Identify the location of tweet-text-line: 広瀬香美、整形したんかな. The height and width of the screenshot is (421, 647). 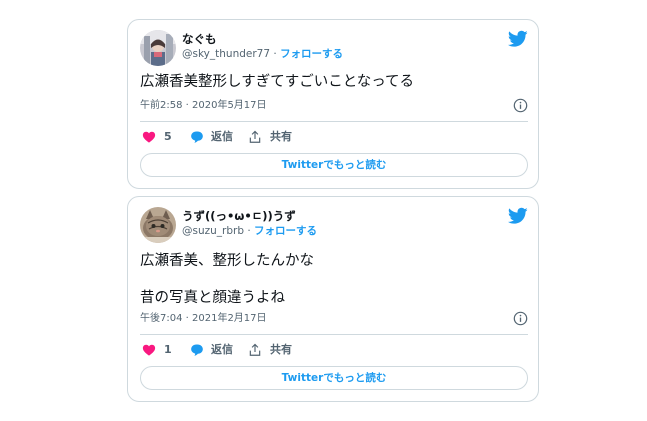
(227, 261).